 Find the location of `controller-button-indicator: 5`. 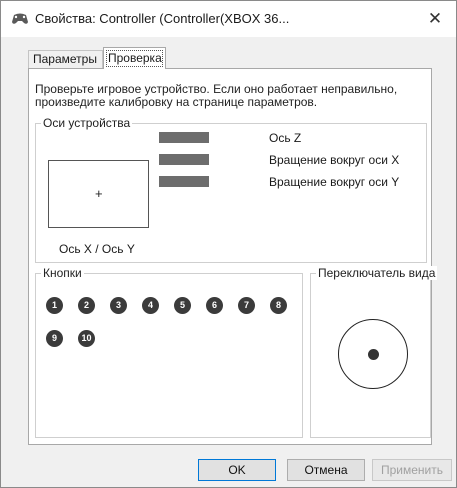

controller-button-indicator: 5 is located at coordinates (182, 305).